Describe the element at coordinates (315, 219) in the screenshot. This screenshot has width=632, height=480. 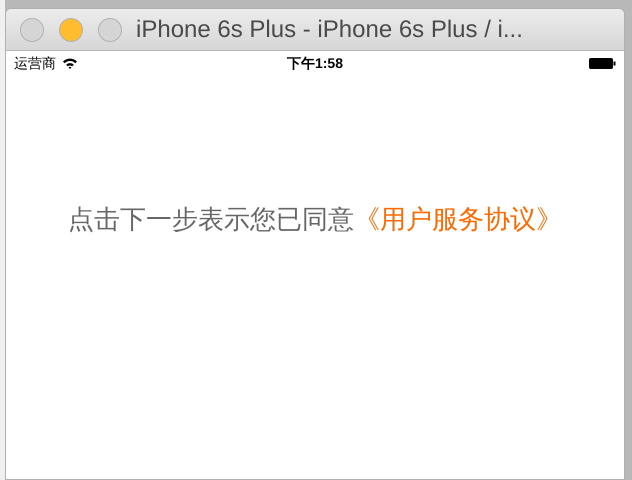
I see `agreement-text: 点击下一步表示您已同意《用户服务协议》` at that location.